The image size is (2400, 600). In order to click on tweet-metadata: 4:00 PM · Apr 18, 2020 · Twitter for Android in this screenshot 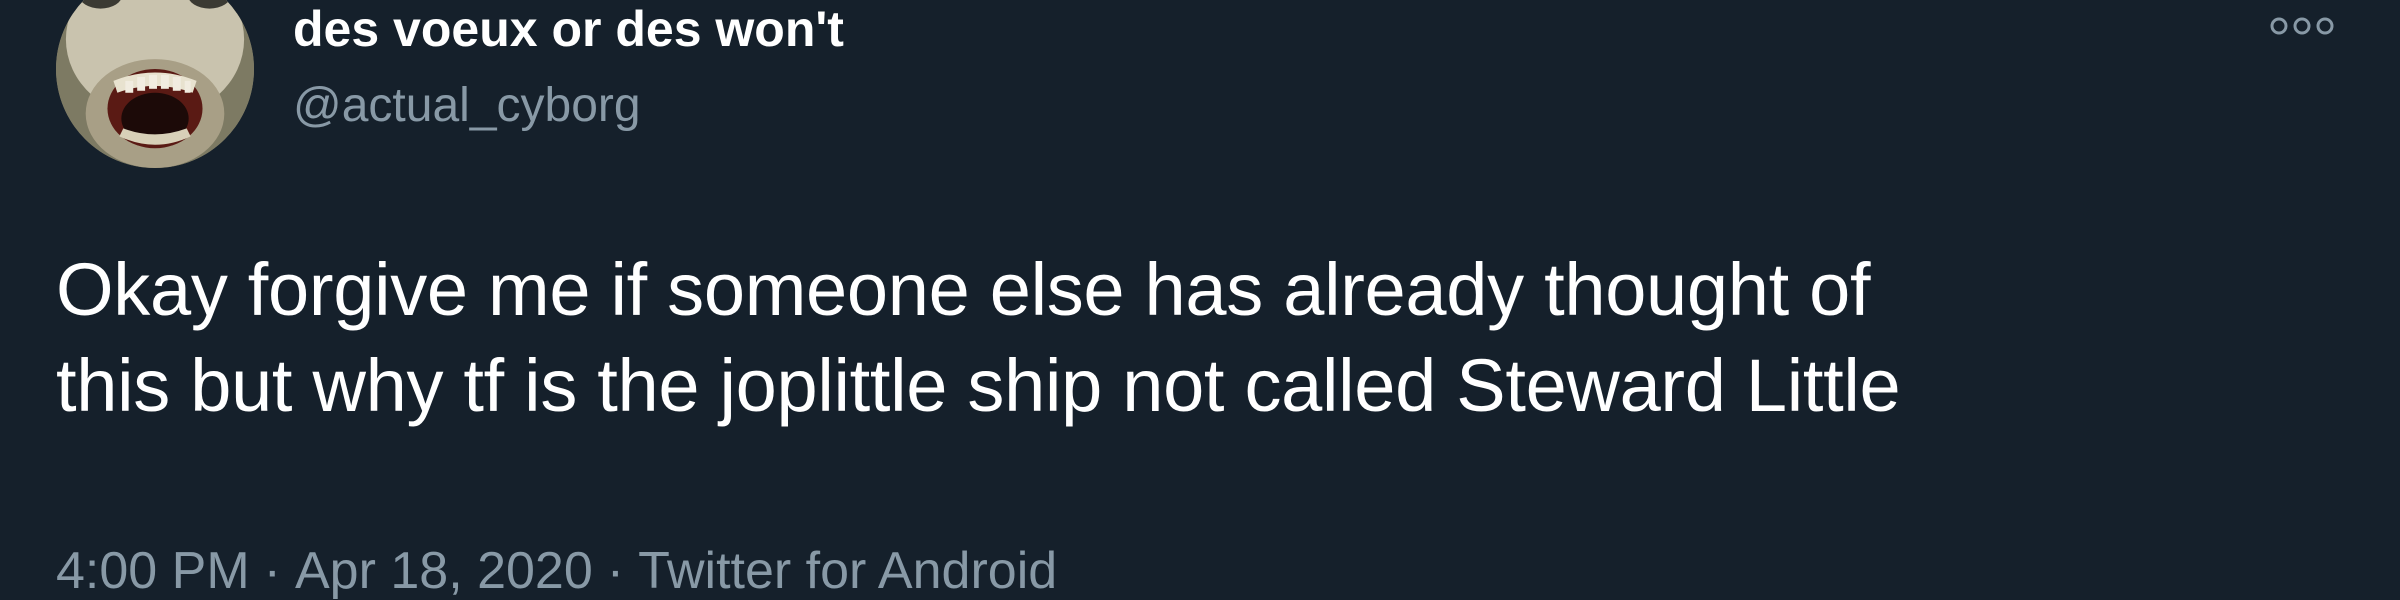, I will do `click(556, 568)`.